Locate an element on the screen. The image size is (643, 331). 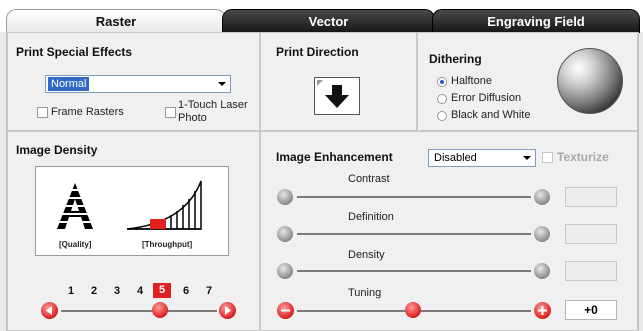
image-enhancement-title: Image Enhancement is located at coordinates (334, 157).